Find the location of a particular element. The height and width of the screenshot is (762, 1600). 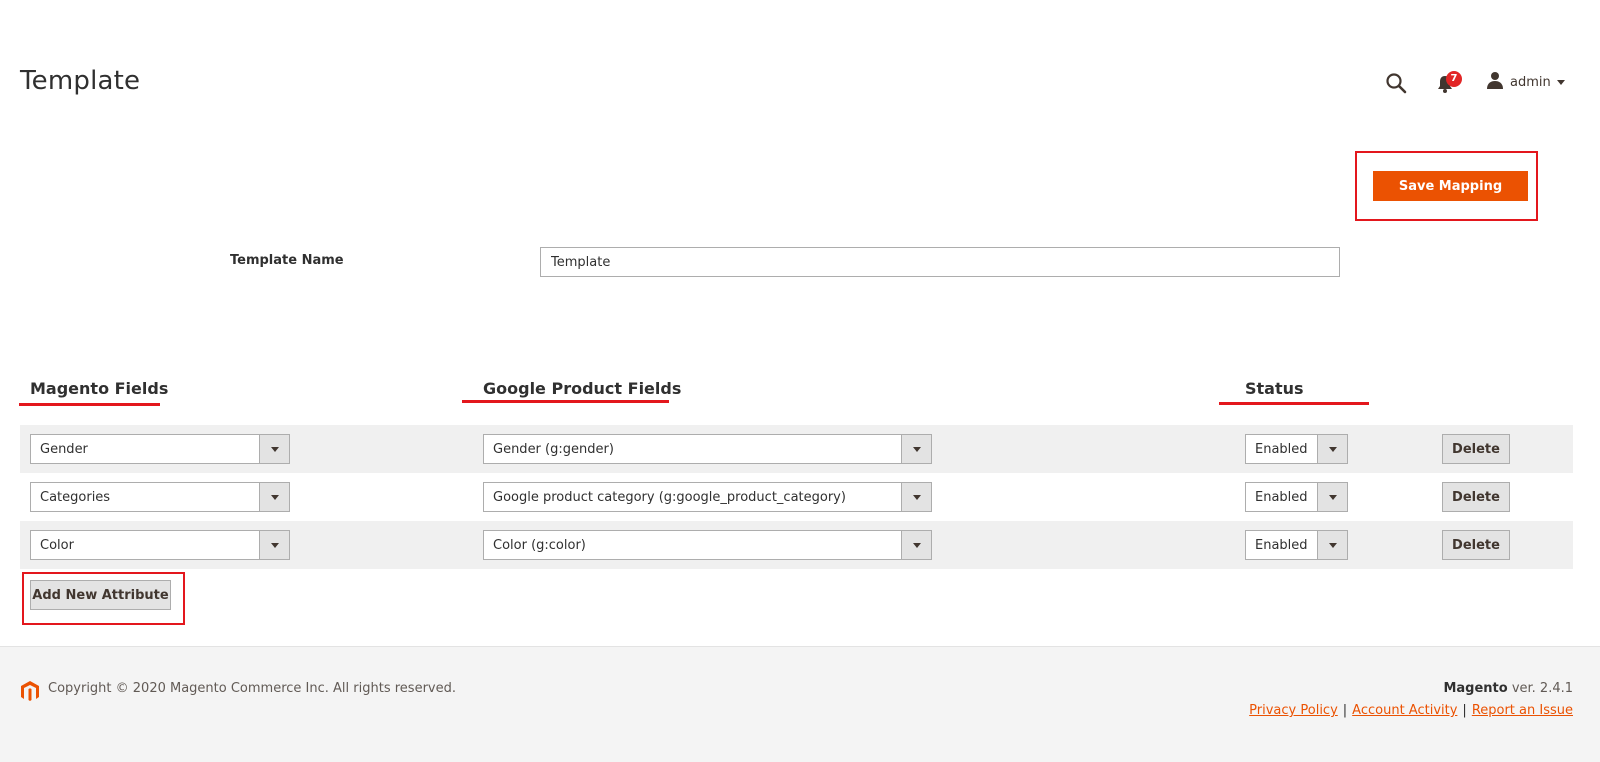

template-name-label: Template Name is located at coordinates (287, 260).